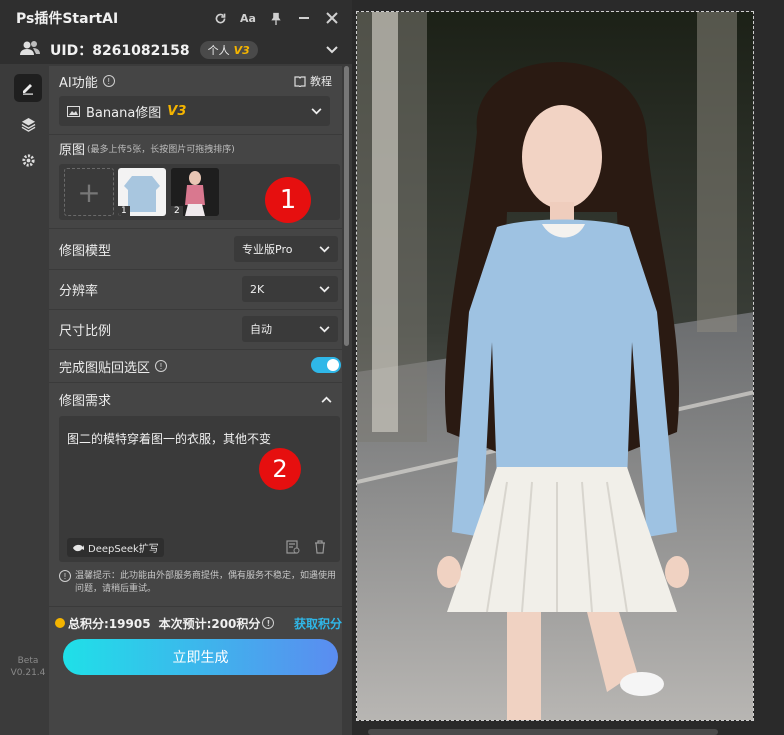 Image resolution: width=784 pixels, height=735 pixels. Describe the element at coordinates (28, 88) in the screenshot. I see `edit-icon` at that location.